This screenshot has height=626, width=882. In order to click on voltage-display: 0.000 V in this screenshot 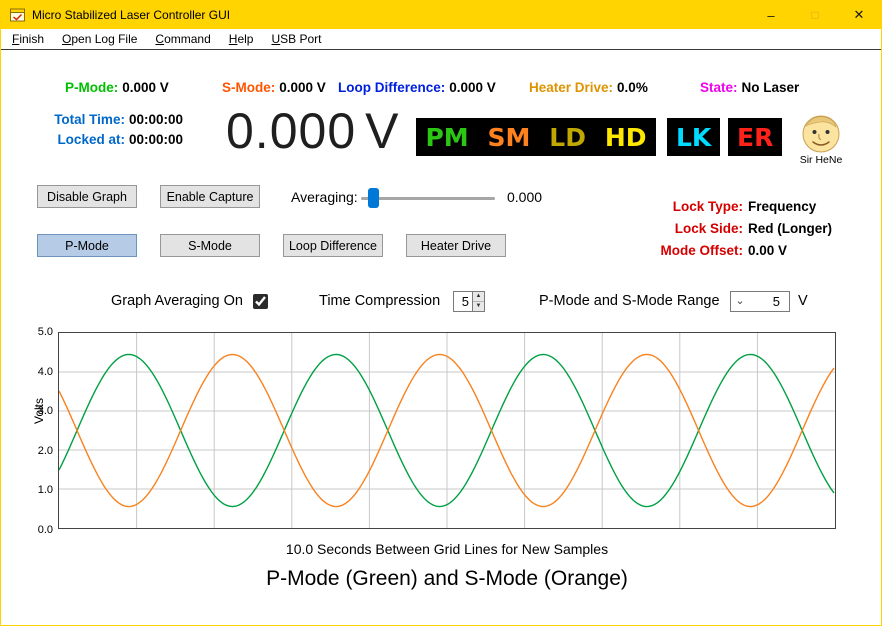, I will do `click(312, 131)`.